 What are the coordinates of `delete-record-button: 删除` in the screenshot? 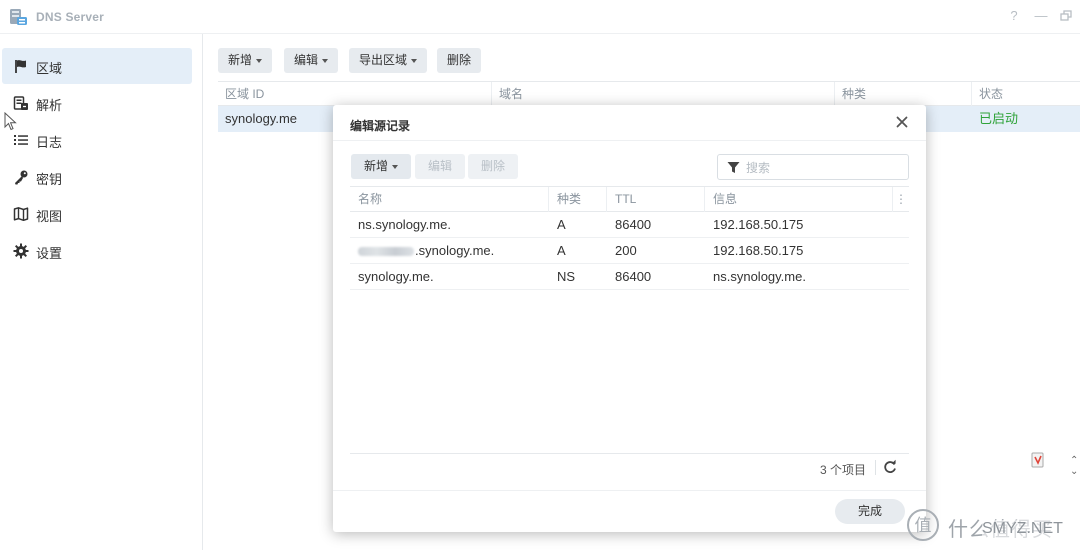 It's located at (493, 166).